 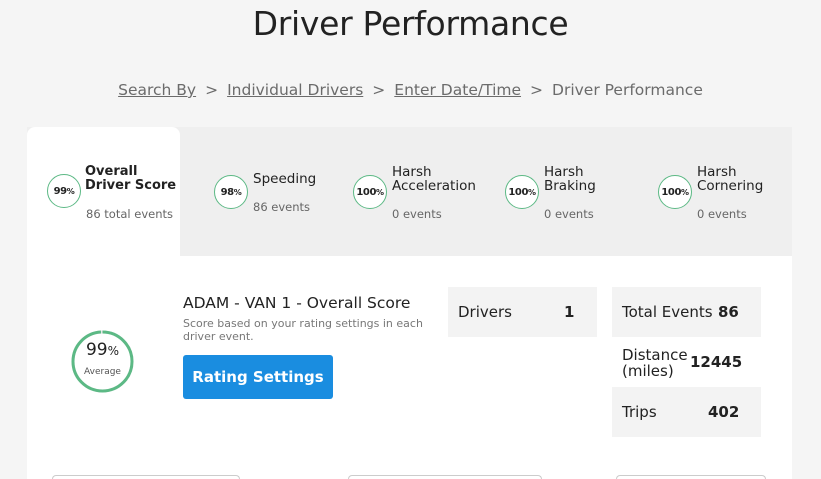 What do you see at coordinates (728, 312) in the screenshot?
I see `stat-value: 86` at bounding box center [728, 312].